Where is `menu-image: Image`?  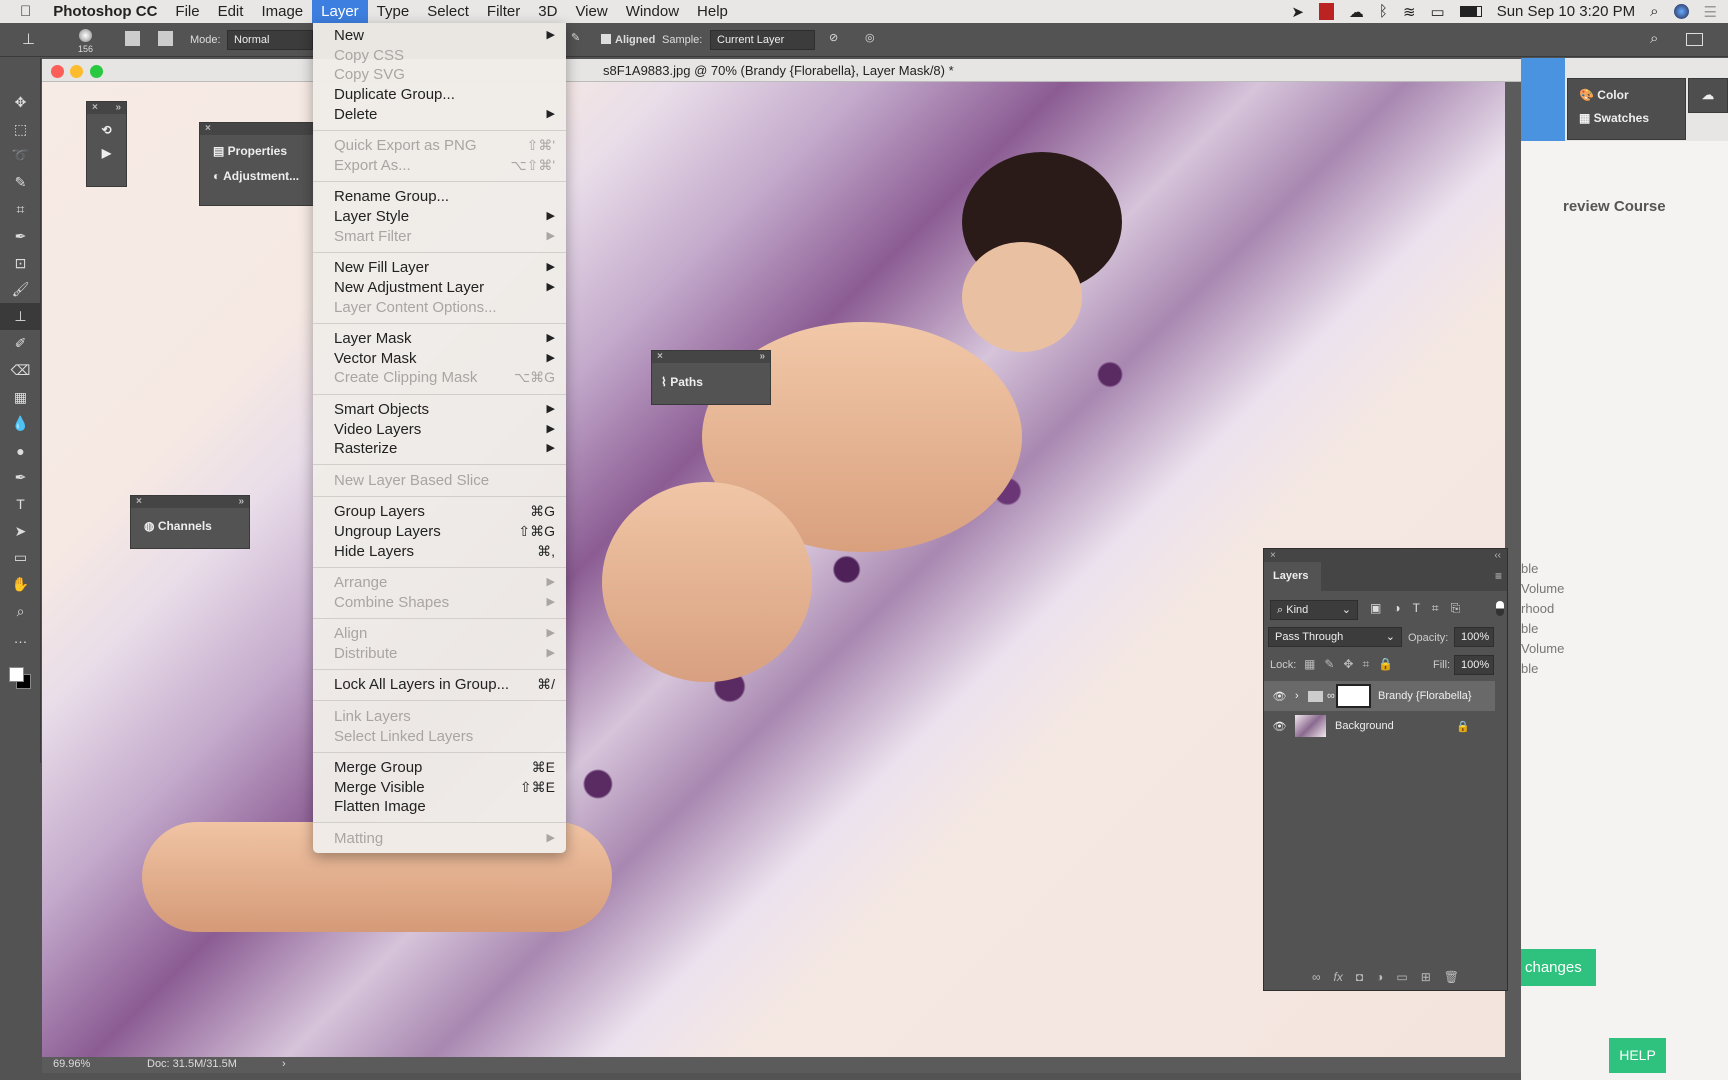 menu-image: Image is located at coordinates (282, 11).